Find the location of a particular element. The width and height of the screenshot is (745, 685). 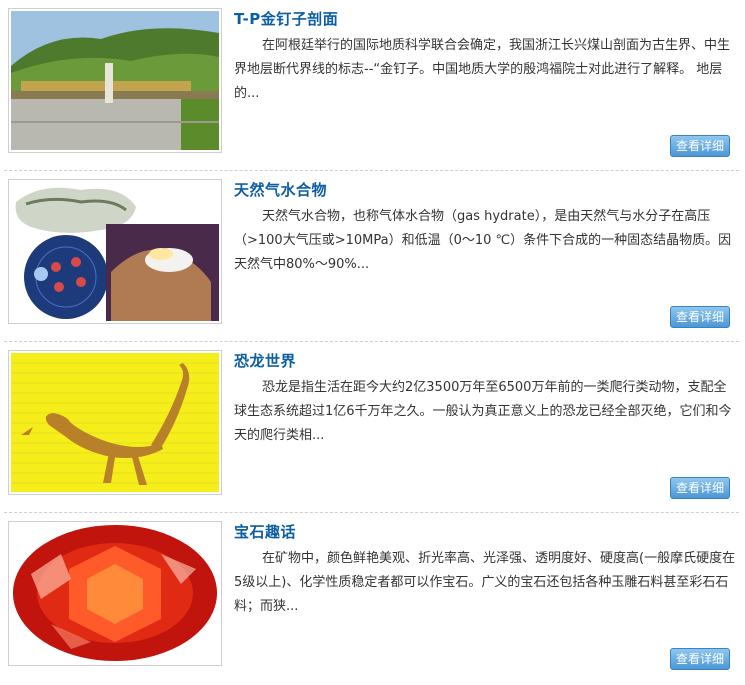

golden-spike-thumbnail is located at coordinates (115, 80).